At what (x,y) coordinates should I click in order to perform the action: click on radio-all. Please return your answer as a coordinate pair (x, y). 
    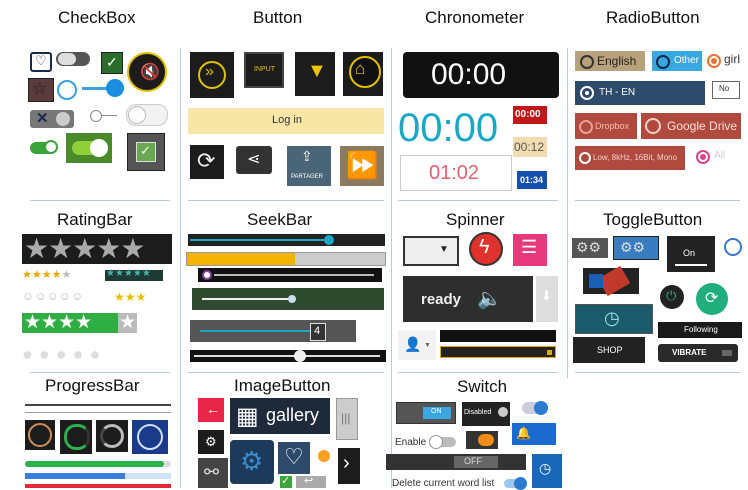
    Looking at the image, I should click on (703, 157).